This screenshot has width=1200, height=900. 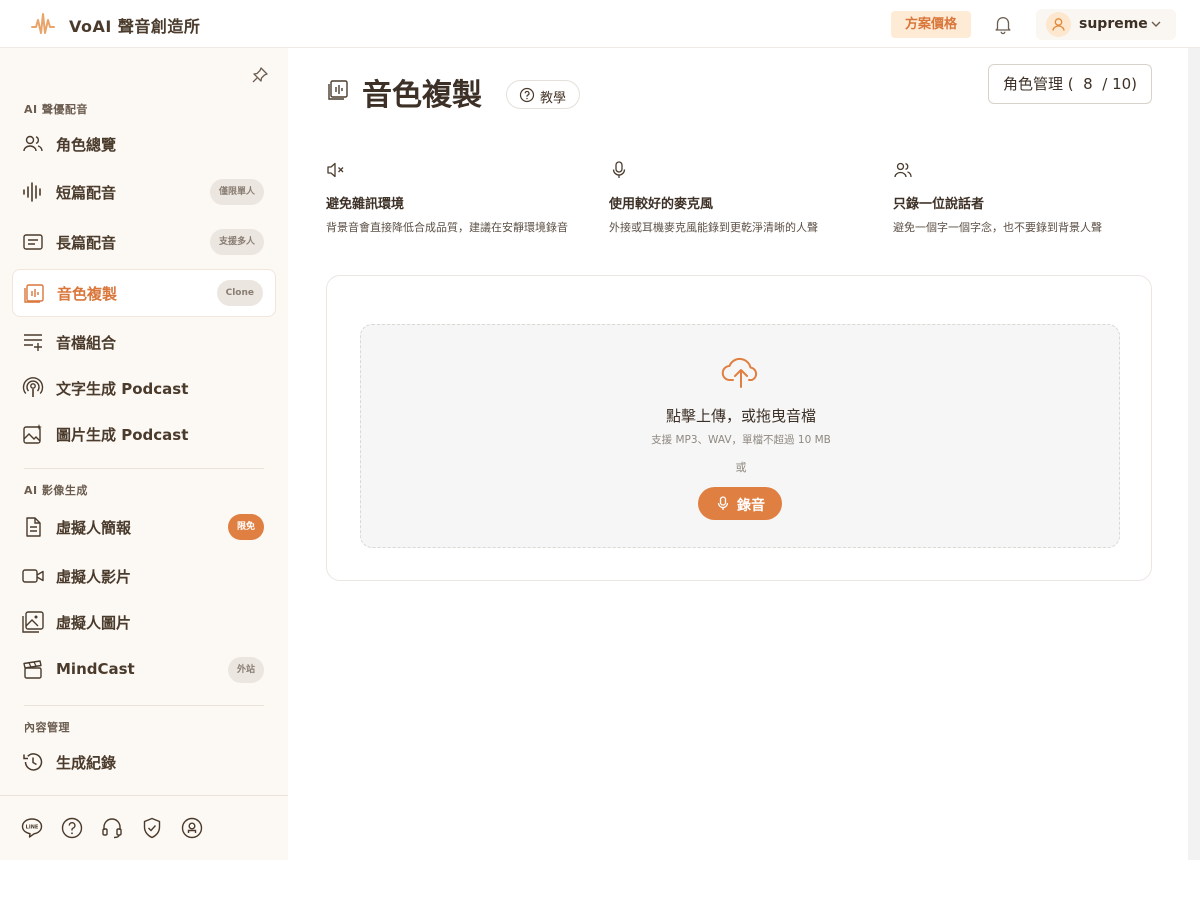 I want to click on sidebar-item-label: 生成紀錄, so click(x=86, y=763).